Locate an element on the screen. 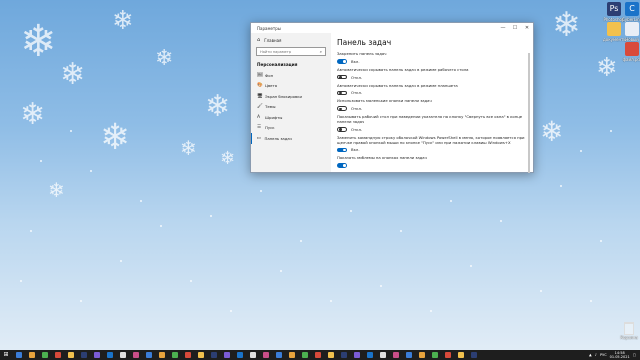 This screenshot has height=360, width=640. desktop-icon-label: файл.pdf is located at coordinates (631, 59).